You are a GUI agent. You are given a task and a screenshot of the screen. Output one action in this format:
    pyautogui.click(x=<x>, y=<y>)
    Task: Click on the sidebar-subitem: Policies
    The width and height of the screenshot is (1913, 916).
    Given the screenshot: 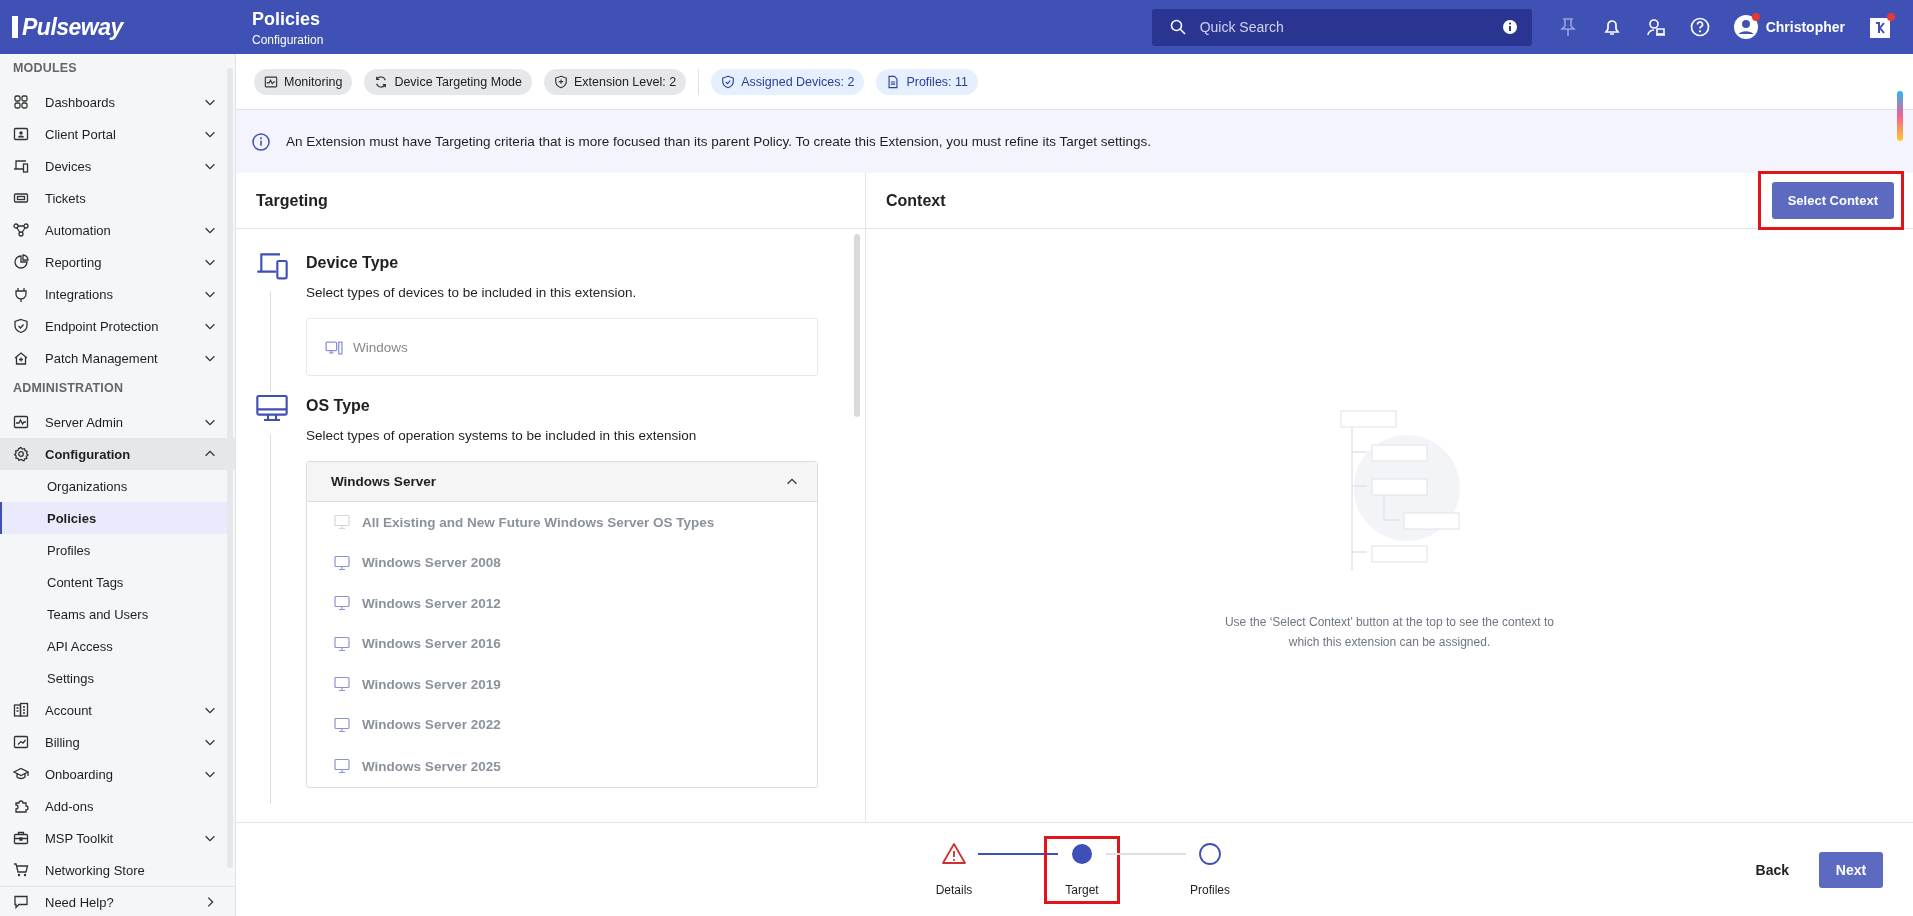 What is the action you would take?
    pyautogui.click(x=113, y=518)
    